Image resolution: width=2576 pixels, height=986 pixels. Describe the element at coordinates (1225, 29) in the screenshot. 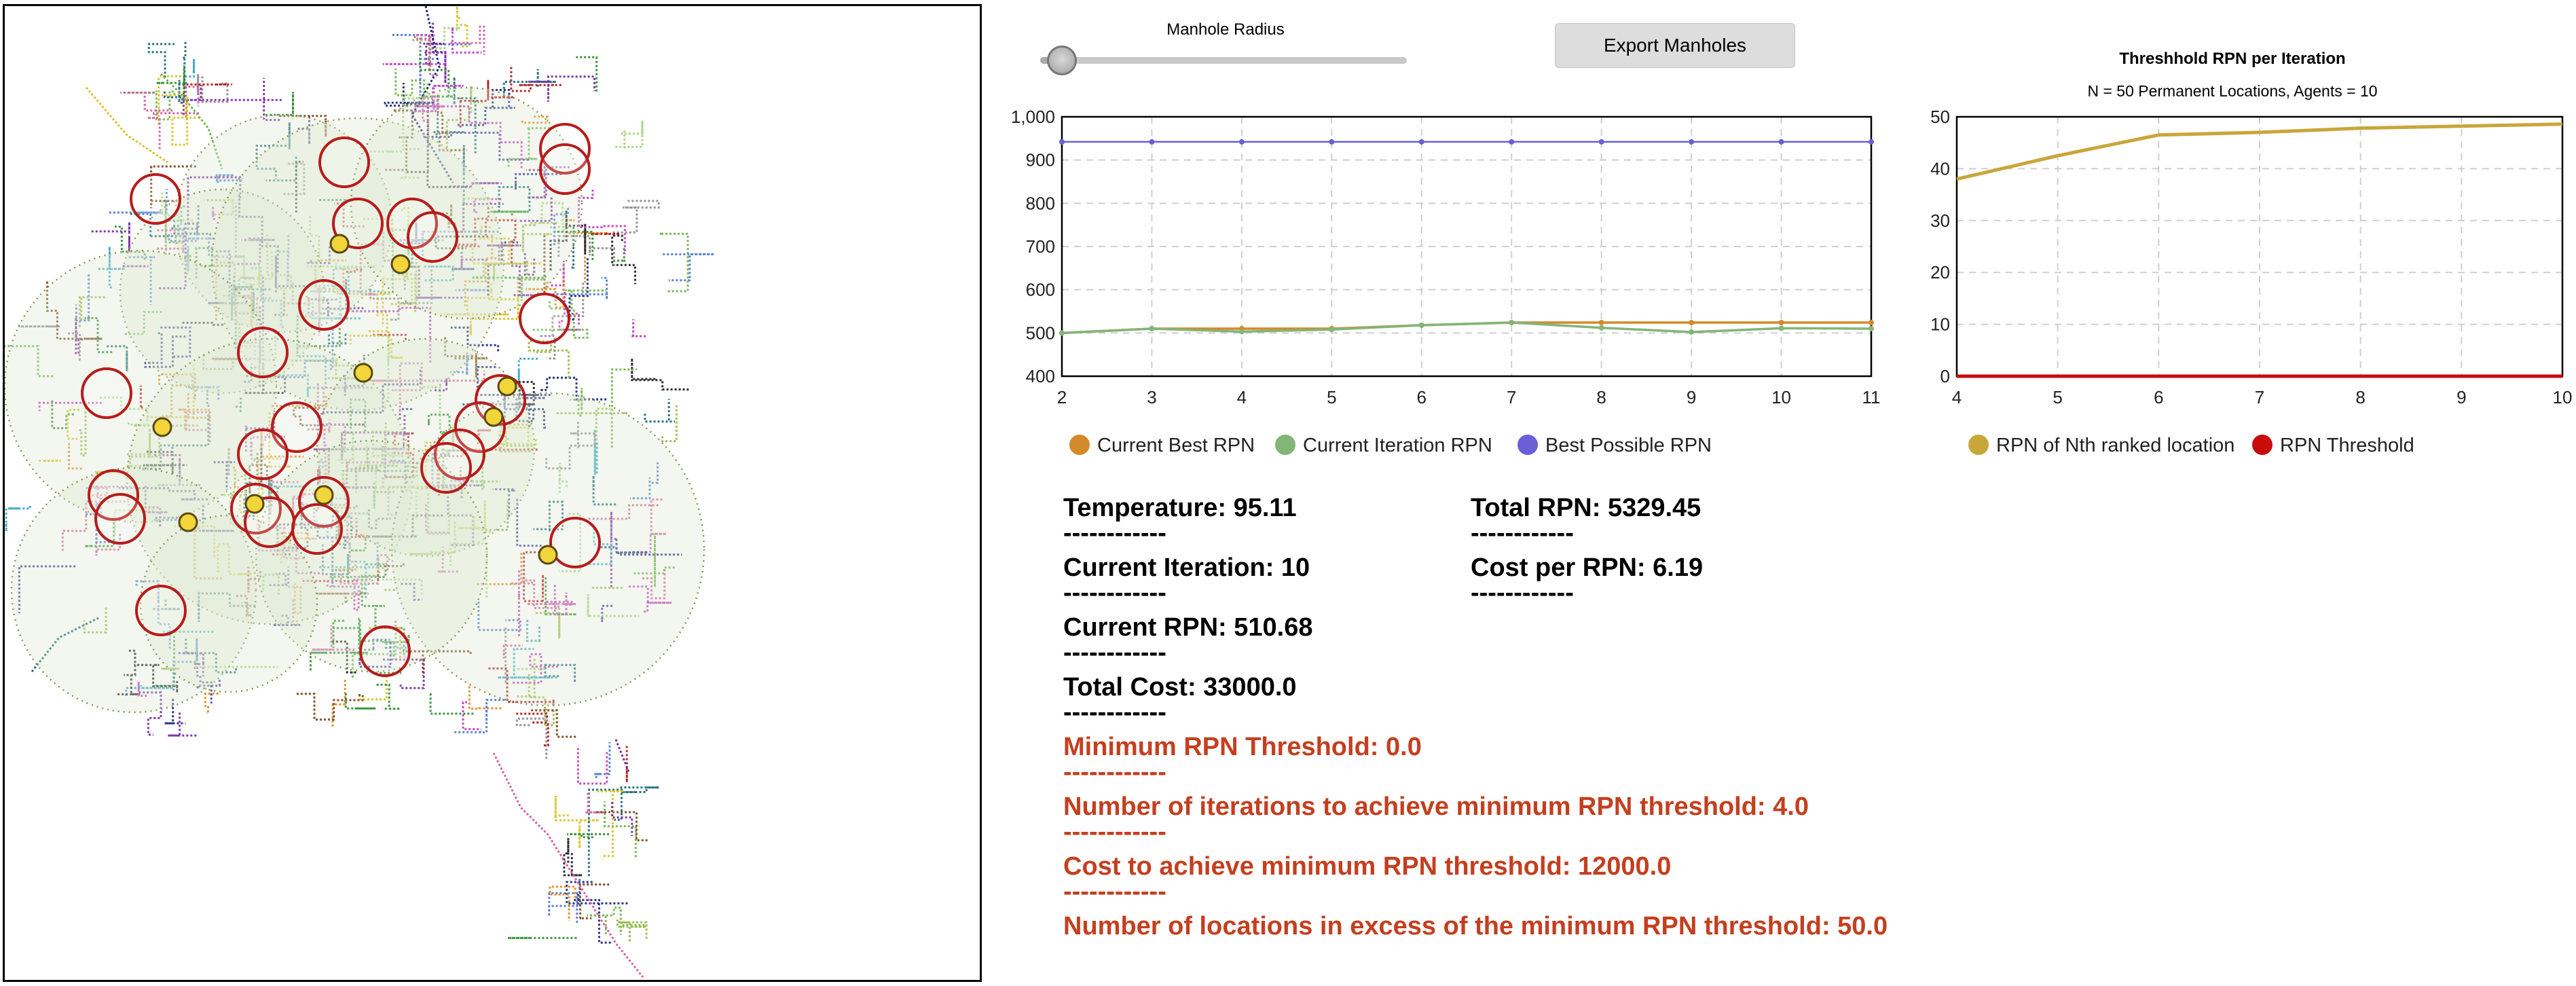

I see `manhole-radius-label: Manhole Radius` at that location.